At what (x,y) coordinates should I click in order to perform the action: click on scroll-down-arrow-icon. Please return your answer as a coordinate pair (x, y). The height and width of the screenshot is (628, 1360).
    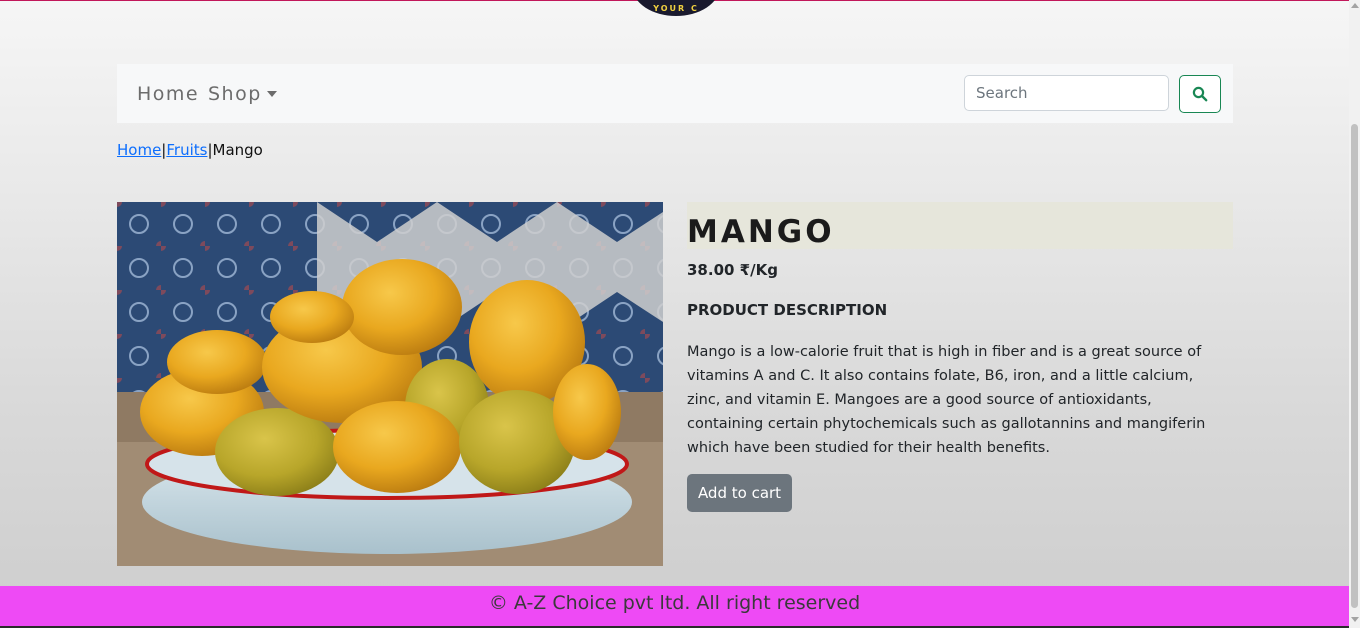
    Looking at the image, I should click on (1355, 619).